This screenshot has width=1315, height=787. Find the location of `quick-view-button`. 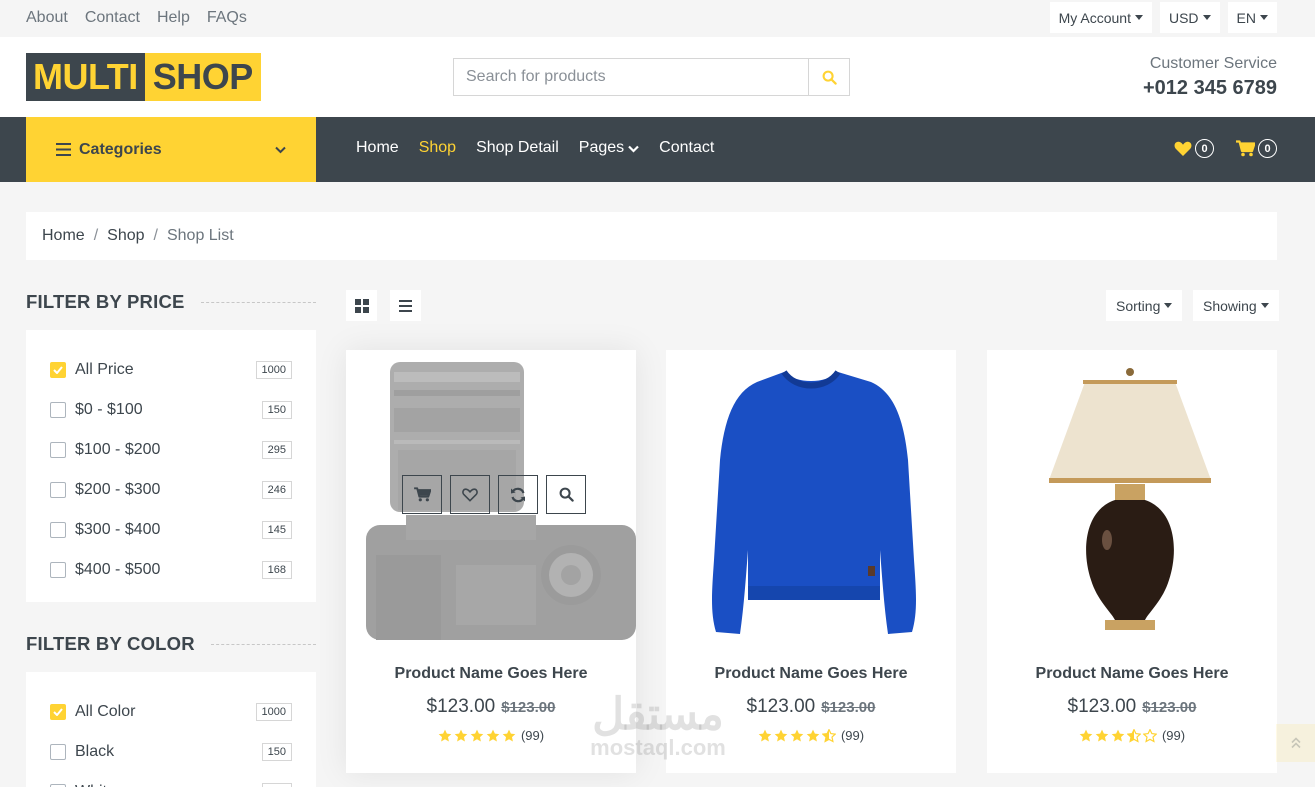

quick-view-button is located at coordinates (566, 494).